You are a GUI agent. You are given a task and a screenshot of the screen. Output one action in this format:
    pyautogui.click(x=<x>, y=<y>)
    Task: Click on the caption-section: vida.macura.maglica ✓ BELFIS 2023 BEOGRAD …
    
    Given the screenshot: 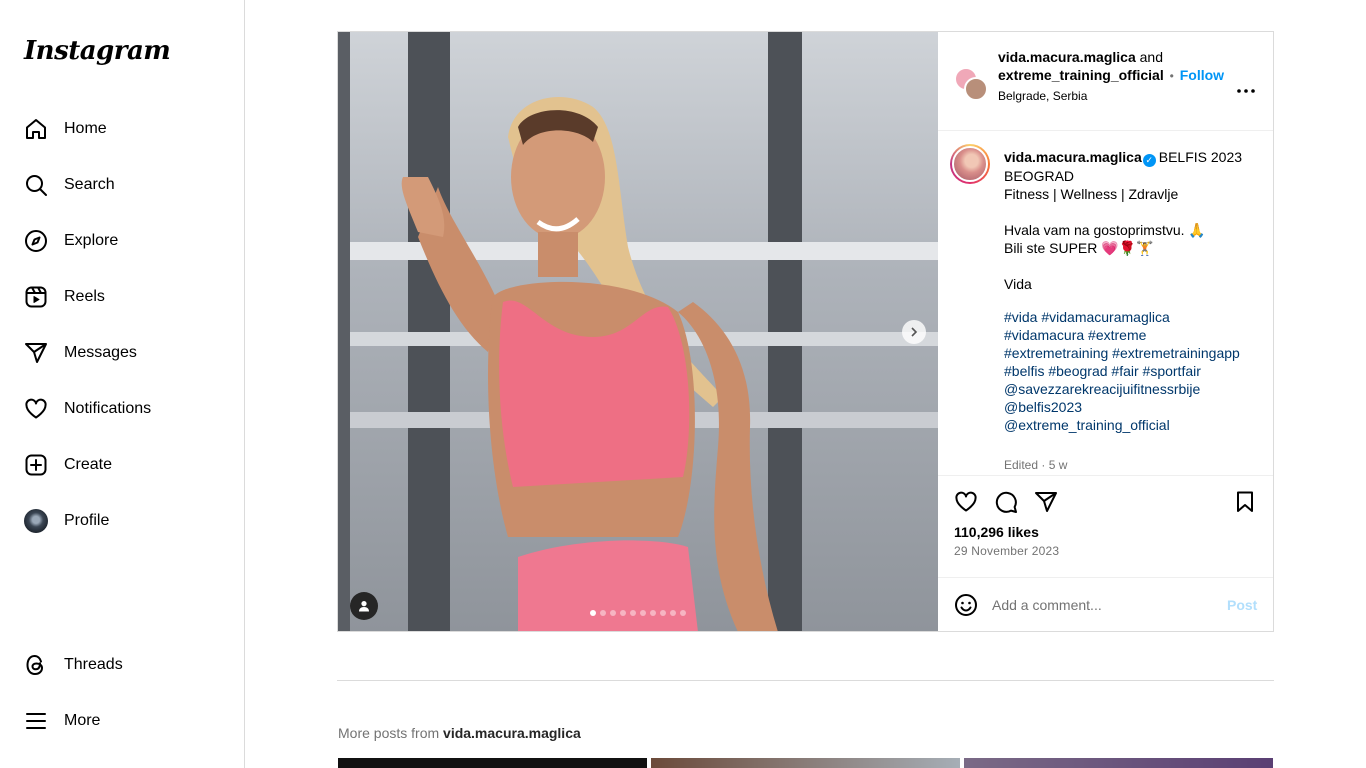 What is the action you would take?
    pyautogui.click(x=1105, y=304)
    